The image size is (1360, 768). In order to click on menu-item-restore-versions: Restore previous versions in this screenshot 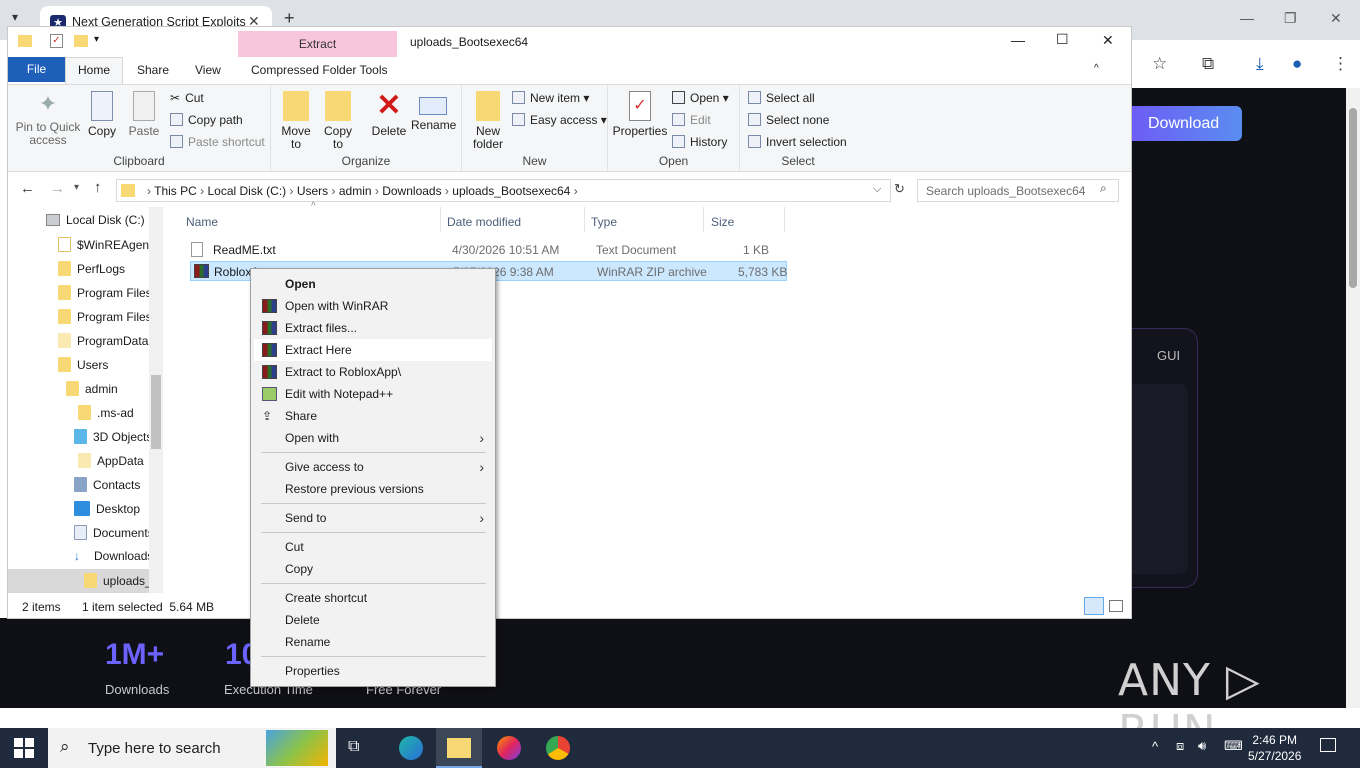, I will do `click(373, 489)`.